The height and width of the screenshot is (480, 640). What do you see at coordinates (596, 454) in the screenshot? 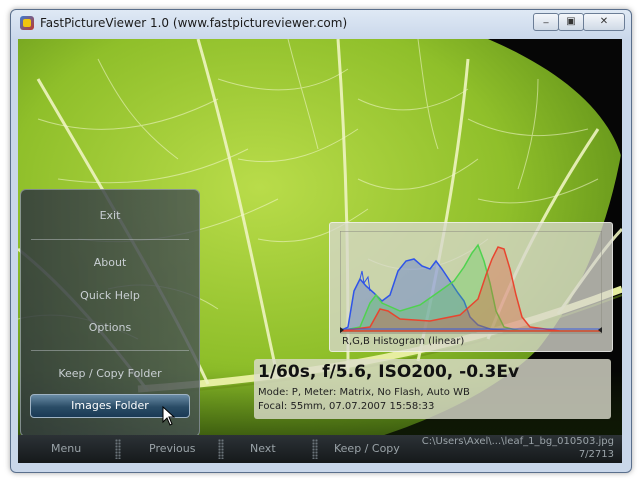
I see `file-counter: 7/2713` at bounding box center [596, 454].